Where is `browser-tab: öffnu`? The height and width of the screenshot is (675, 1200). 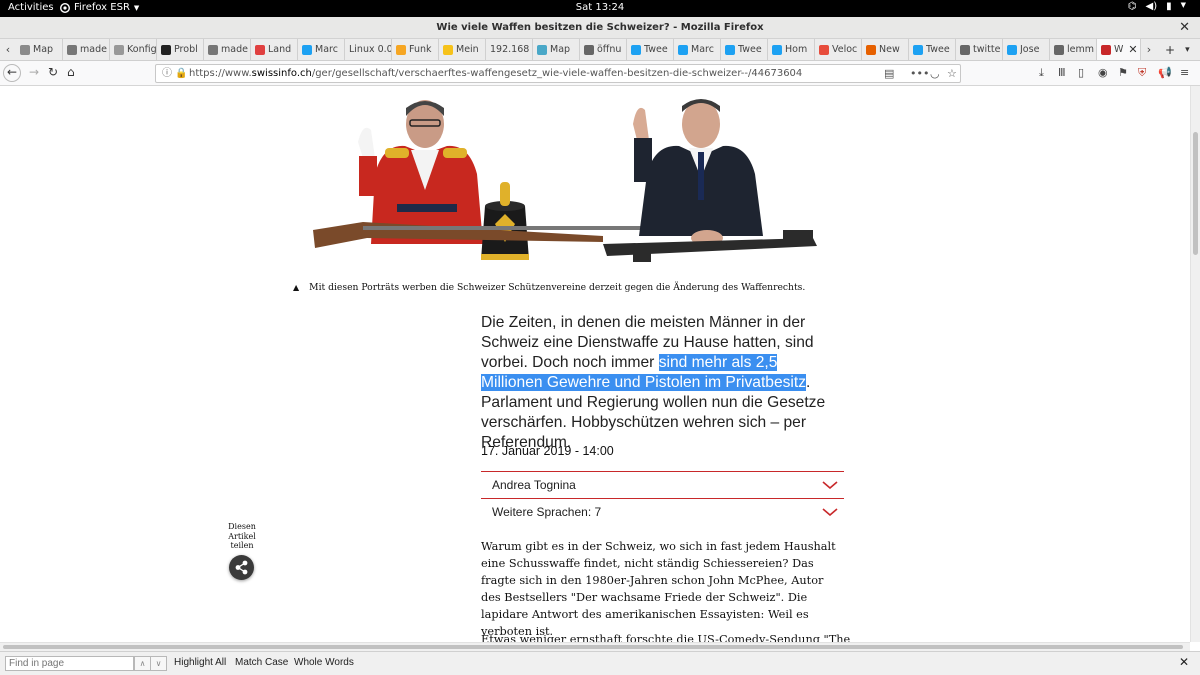 browser-tab: öffnu is located at coordinates (603, 49).